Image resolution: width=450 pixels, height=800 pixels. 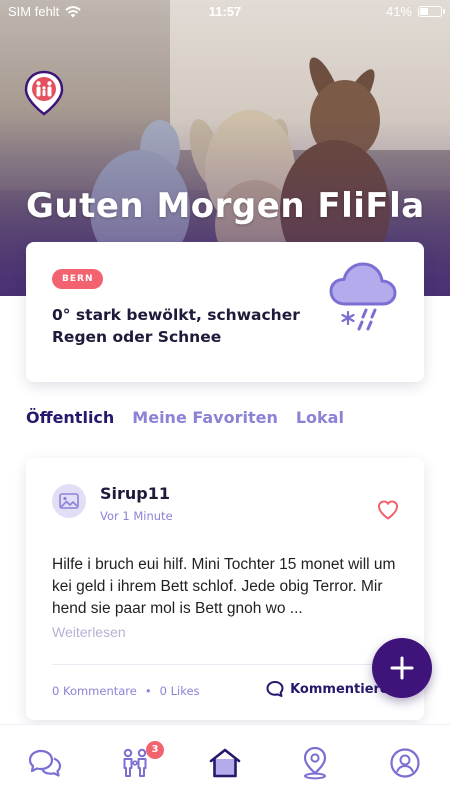 I want to click on battery-level, so click(x=424, y=11).